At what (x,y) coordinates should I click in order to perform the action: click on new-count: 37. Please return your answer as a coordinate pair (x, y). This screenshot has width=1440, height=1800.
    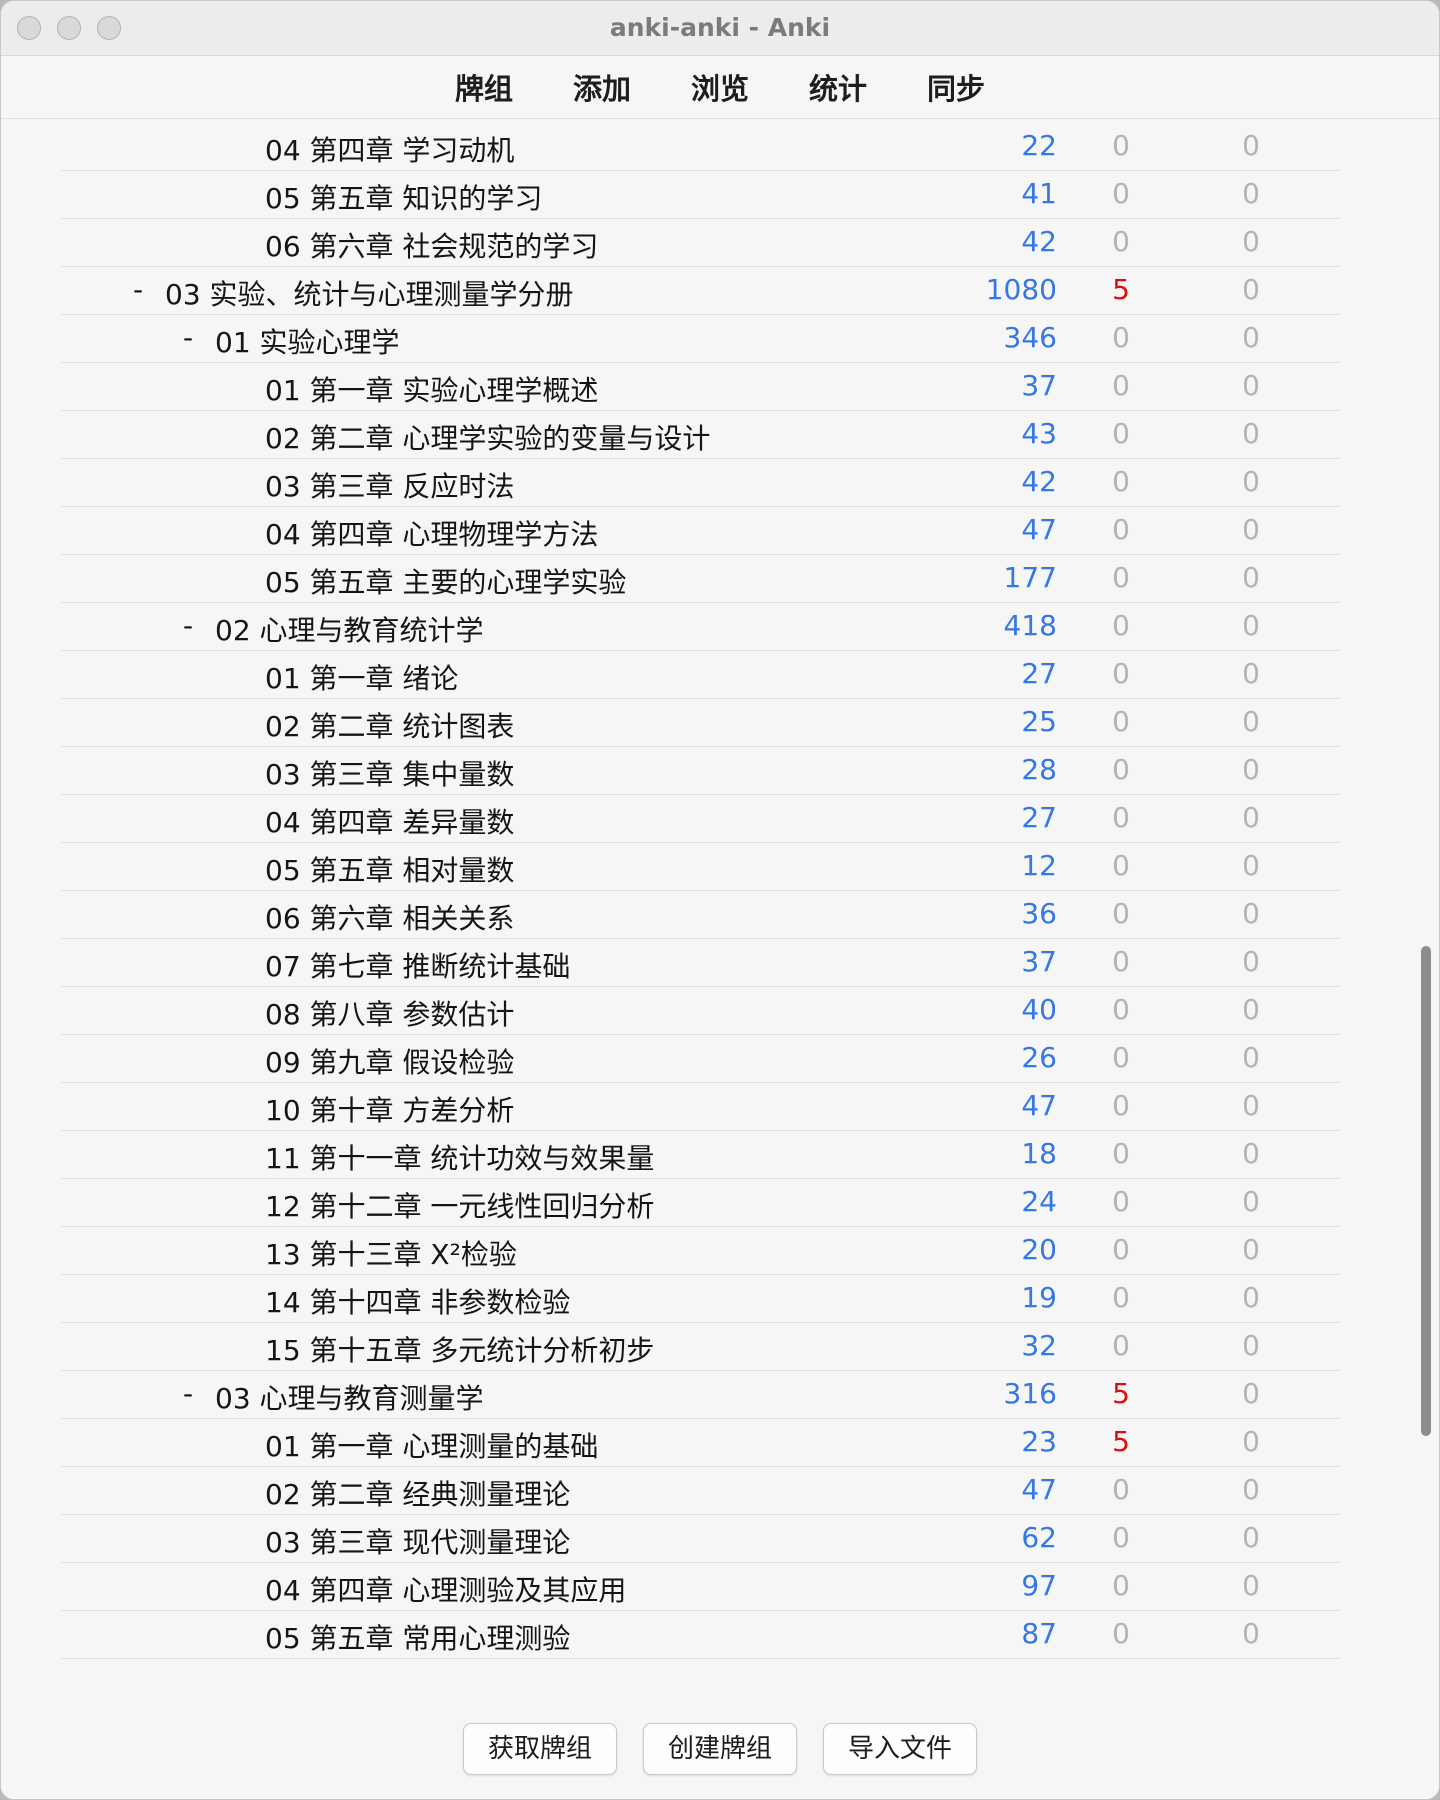
    Looking at the image, I should click on (1039, 961).